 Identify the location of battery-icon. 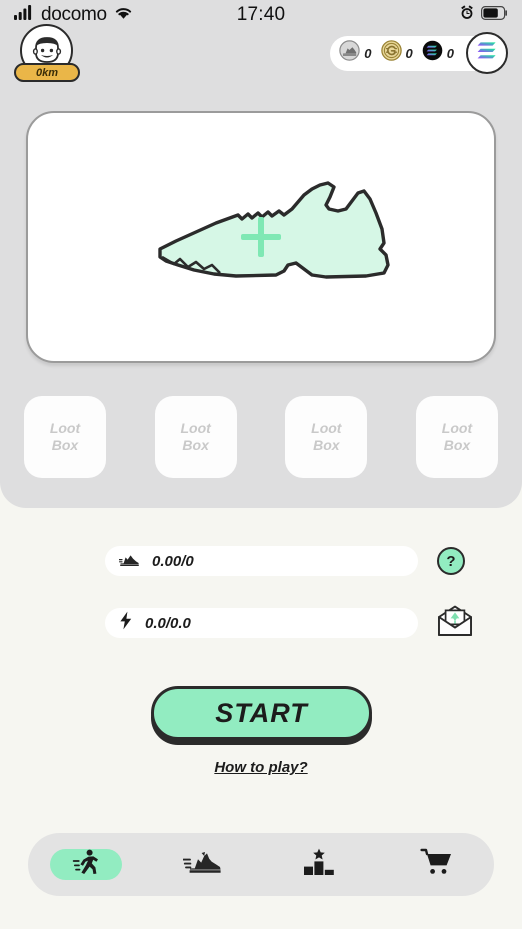
(494, 15).